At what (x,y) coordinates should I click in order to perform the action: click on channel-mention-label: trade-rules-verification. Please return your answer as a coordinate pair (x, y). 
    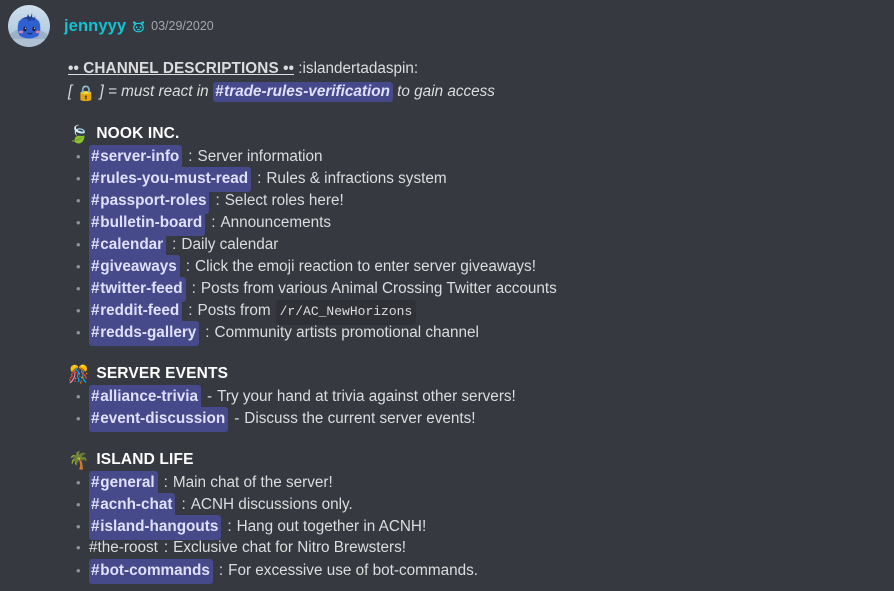
    Looking at the image, I should click on (307, 91).